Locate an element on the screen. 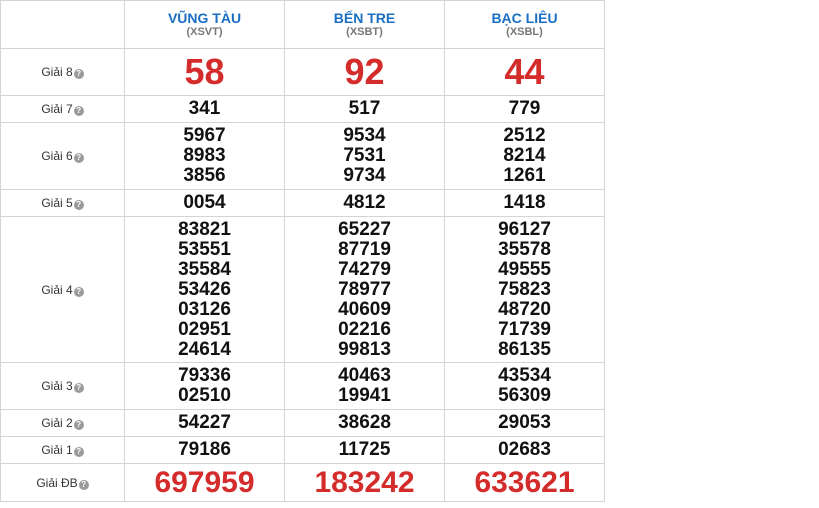  prize-number: 7531 is located at coordinates (364, 155).